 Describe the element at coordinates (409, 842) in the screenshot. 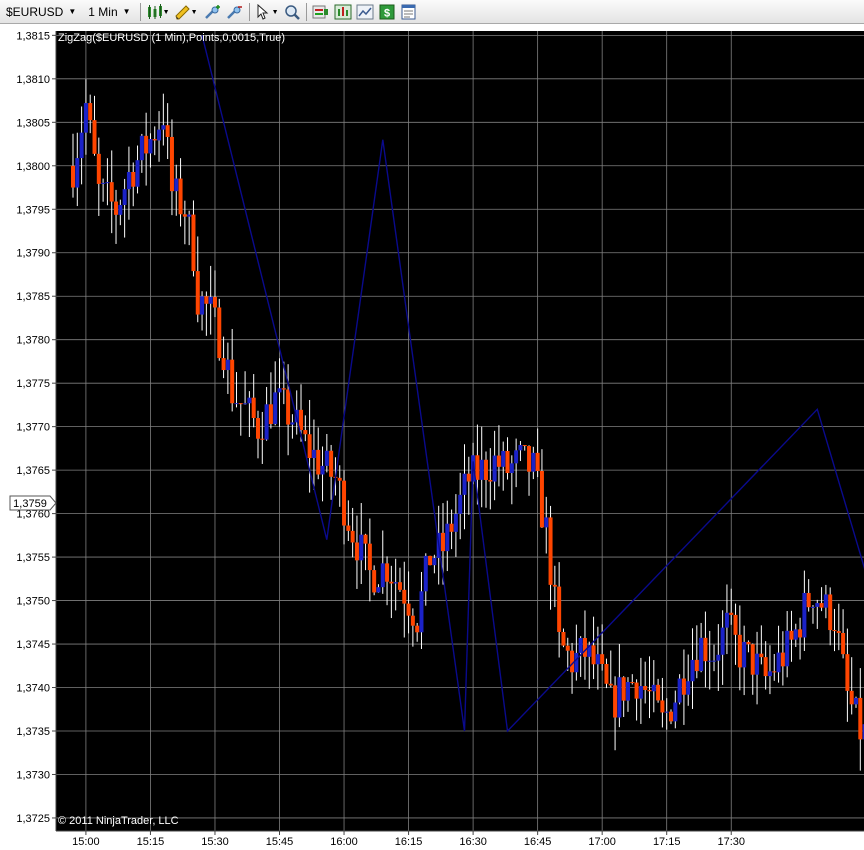

I see `x-tick-label: 16:15` at that location.